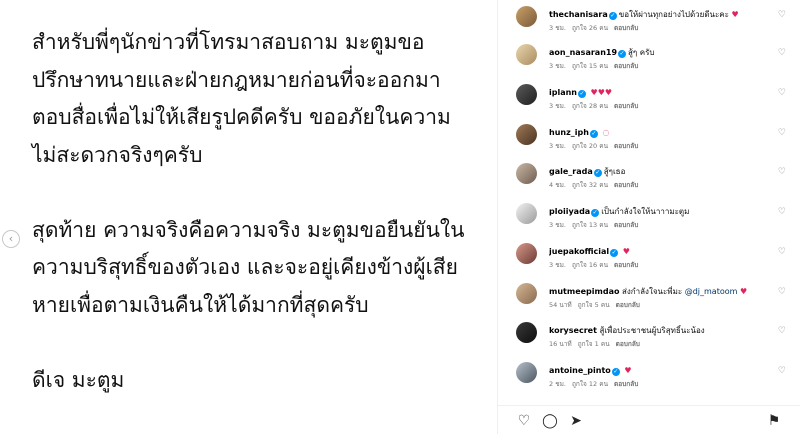 The height and width of the screenshot is (434, 800). What do you see at coordinates (606, 132) in the screenshot?
I see `comment-emoji: ◌` at bounding box center [606, 132].